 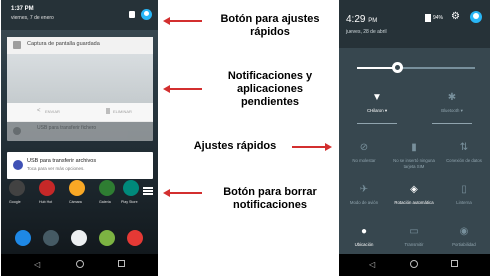 What do you see at coordinates (52, 111) in the screenshot?
I see `share-button: ENVIAR` at bounding box center [52, 111].